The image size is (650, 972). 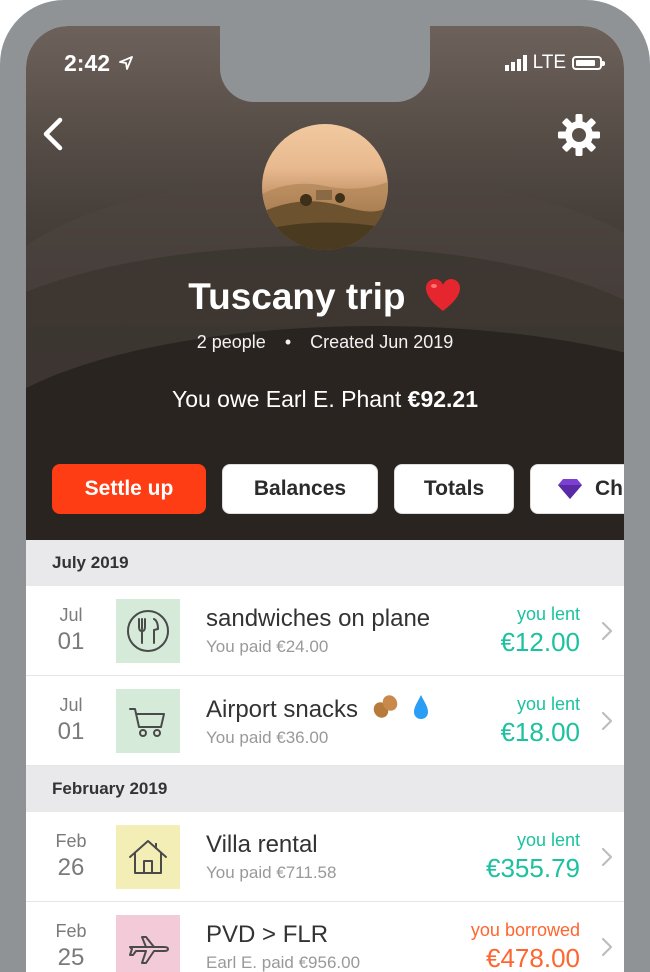 I want to click on location-arrow-icon, so click(x=126, y=63).